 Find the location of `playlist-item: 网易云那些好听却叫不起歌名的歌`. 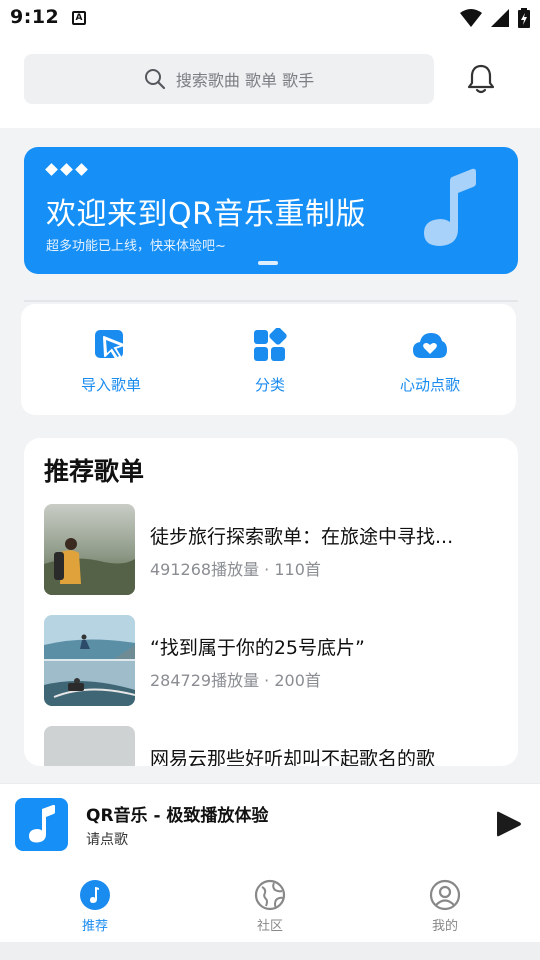

playlist-item: 网易云那些好听却叫不起歌名的歌 is located at coordinates (274, 746).